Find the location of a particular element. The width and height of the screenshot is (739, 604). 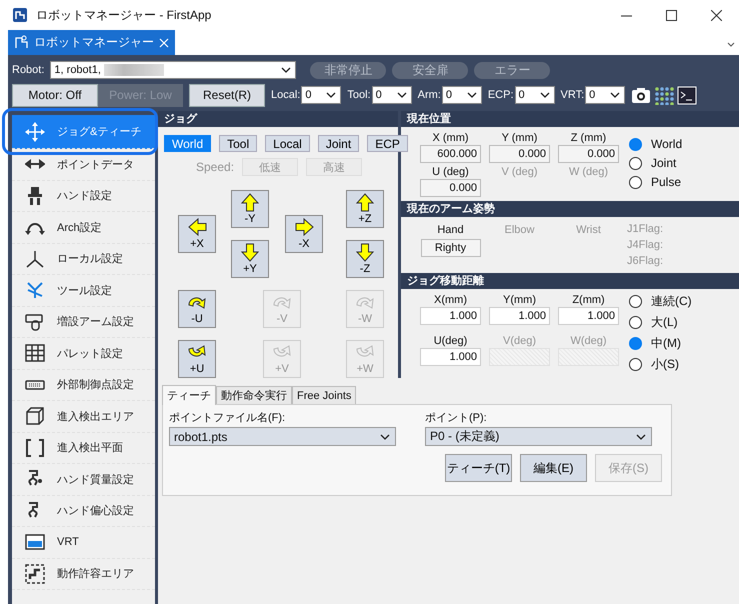

action-button: 編集(E) is located at coordinates (553, 468).